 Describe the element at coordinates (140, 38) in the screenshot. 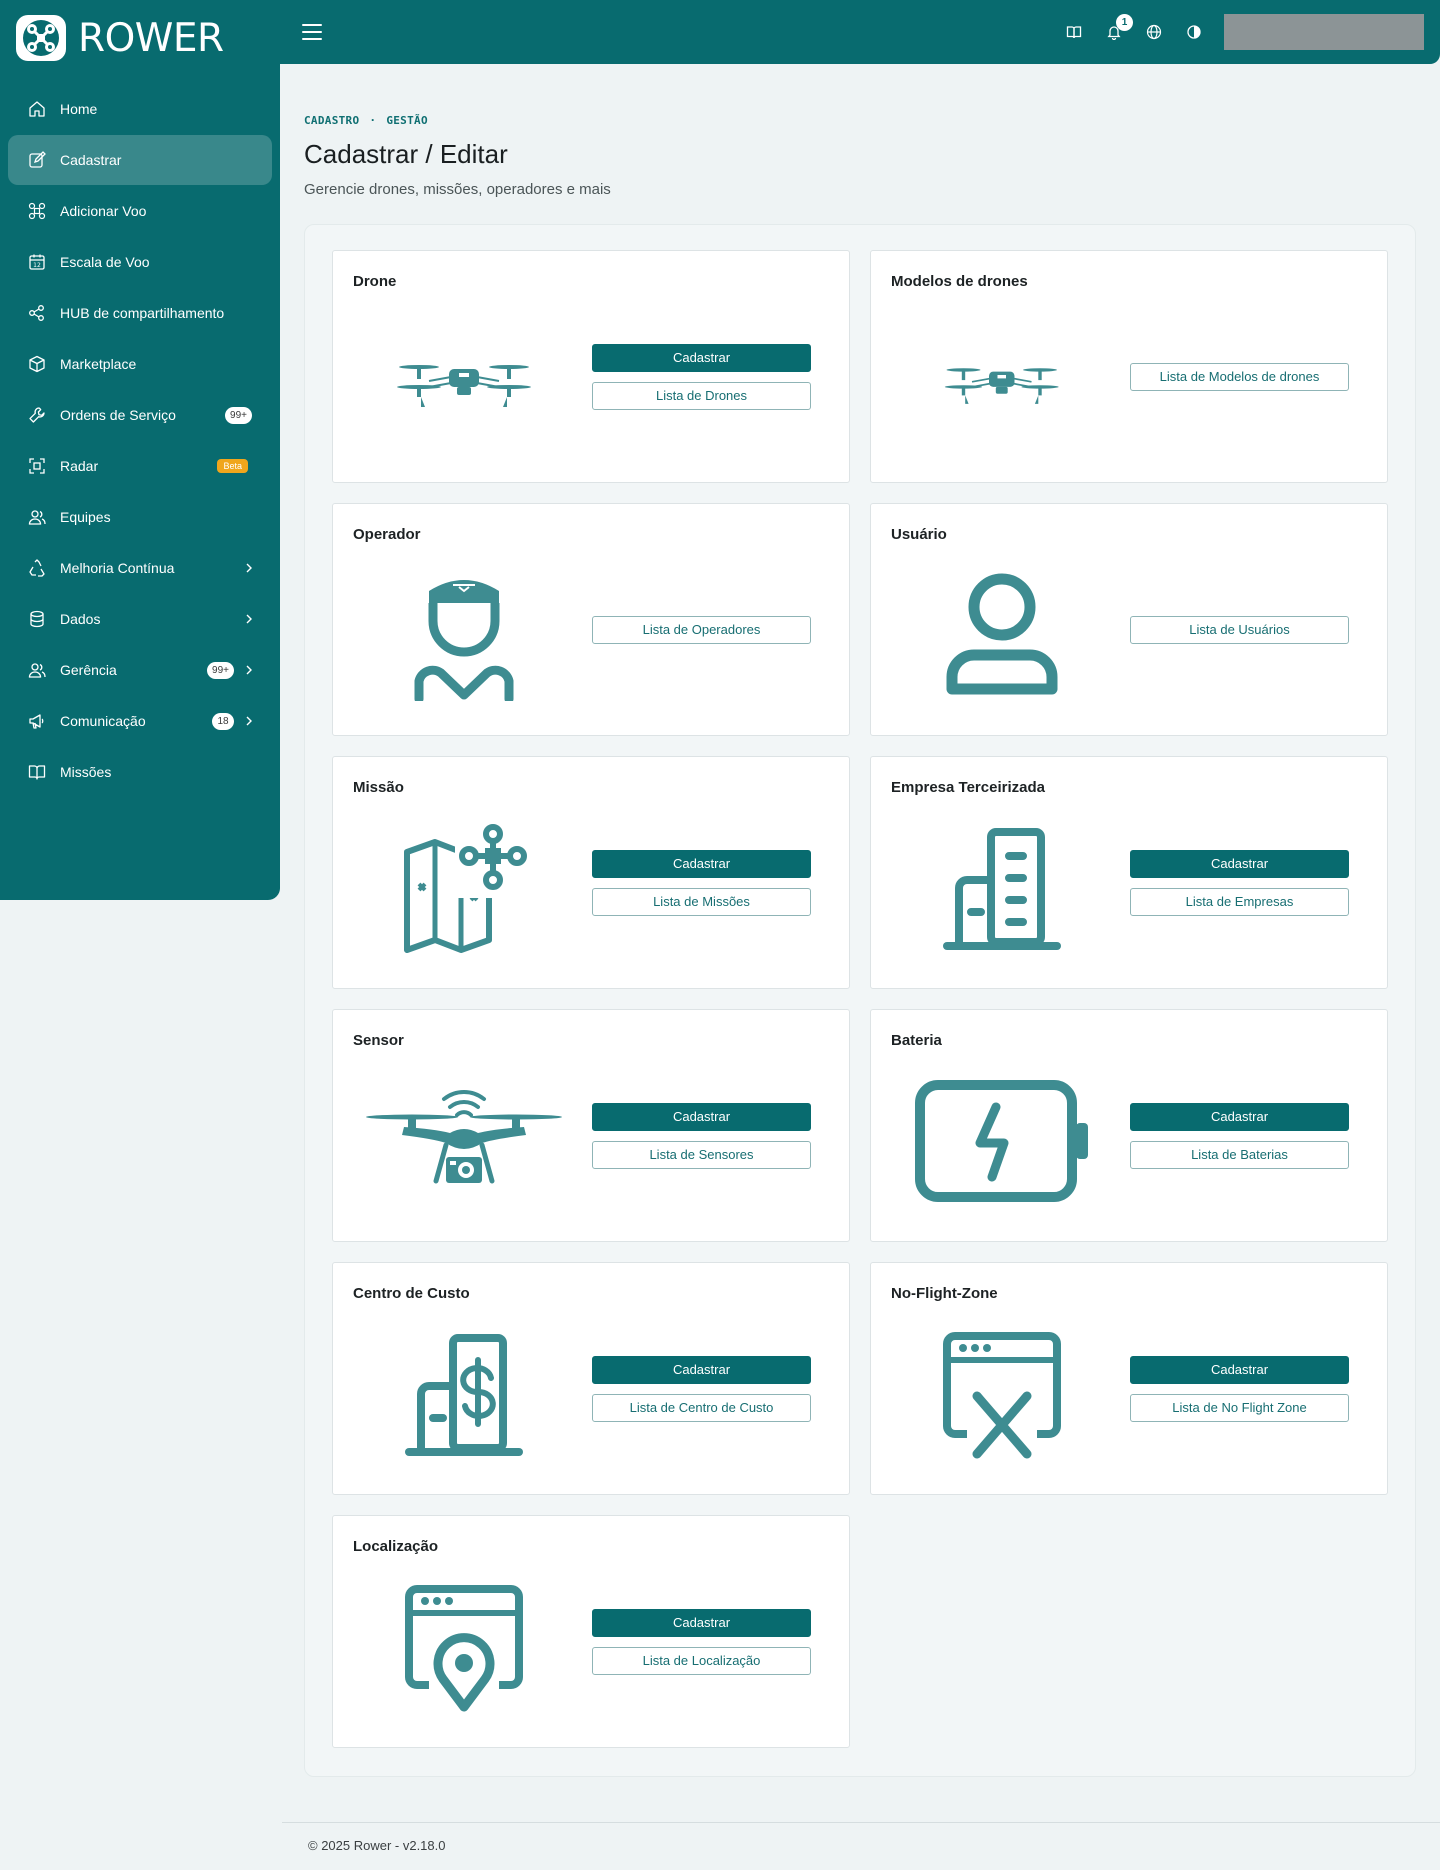

I see `brand: ROWER` at that location.